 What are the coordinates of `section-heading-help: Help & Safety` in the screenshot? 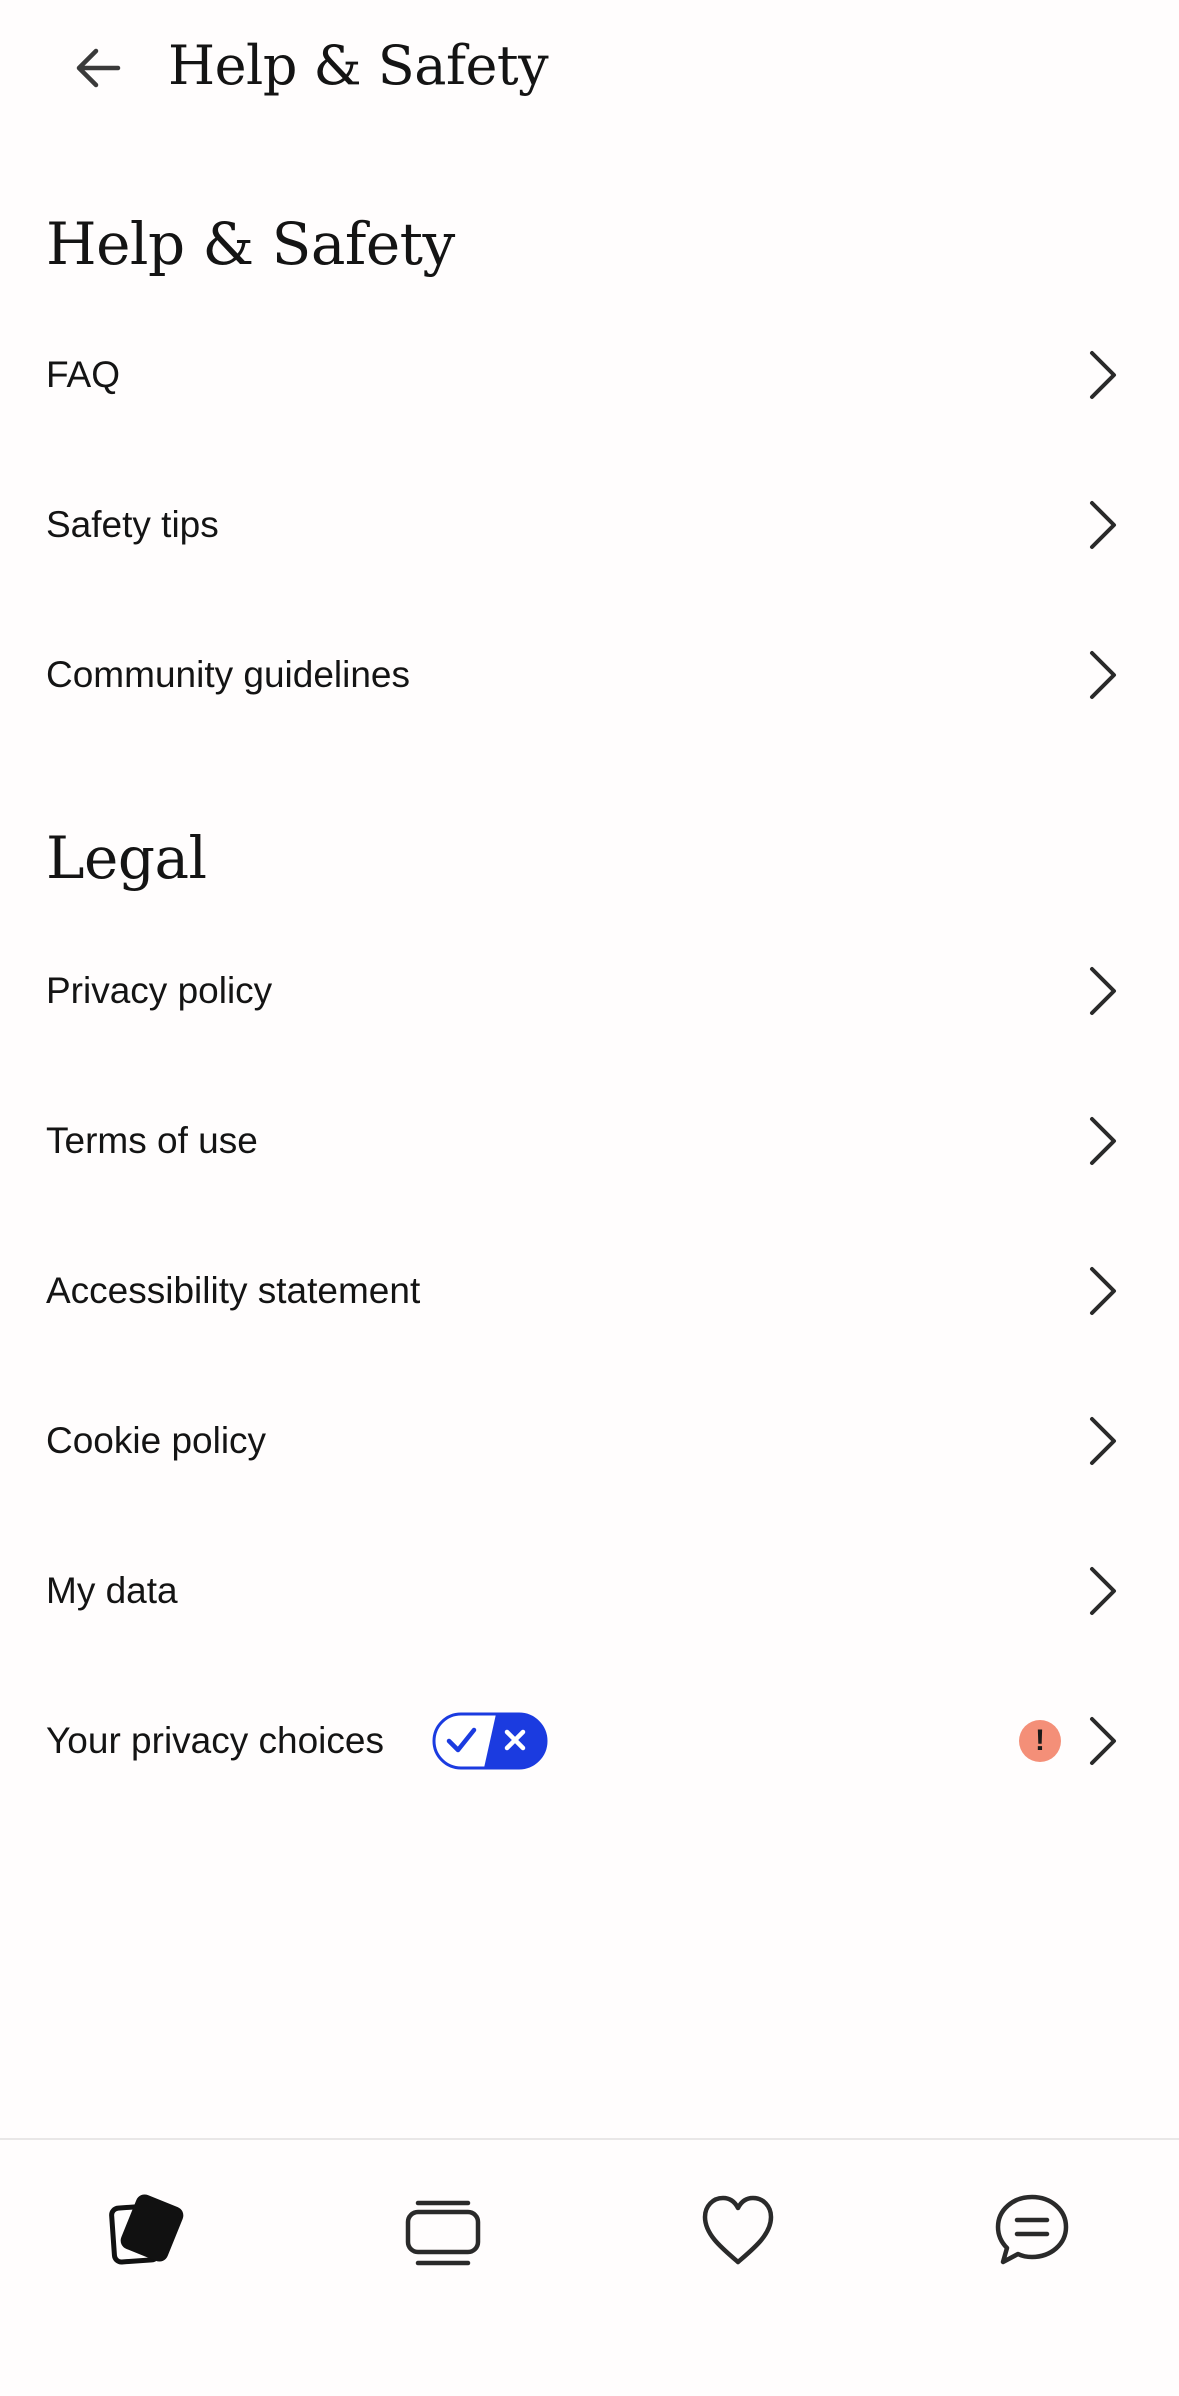 It's located at (250, 244).